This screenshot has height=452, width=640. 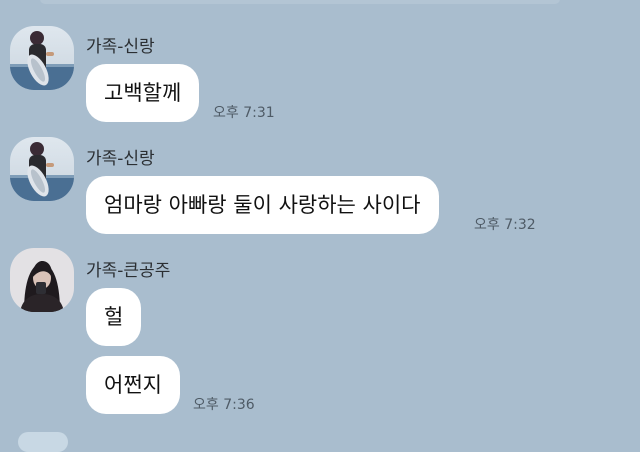 I want to click on message-bubble: 엄마랑 아빠랑 둘이 사랑하는 사이다, so click(x=262, y=205).